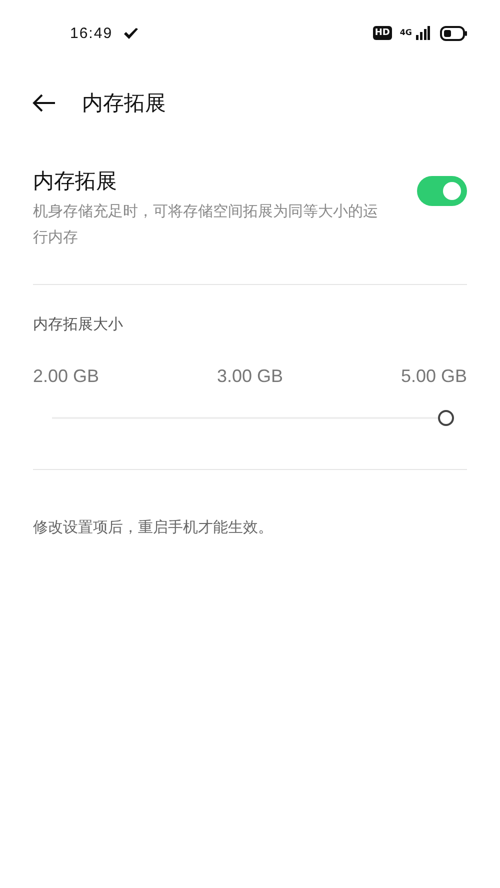 This screenshot has height=888, width=500. I want to click on tick-label: 3.00 GB, so click(250, 376).